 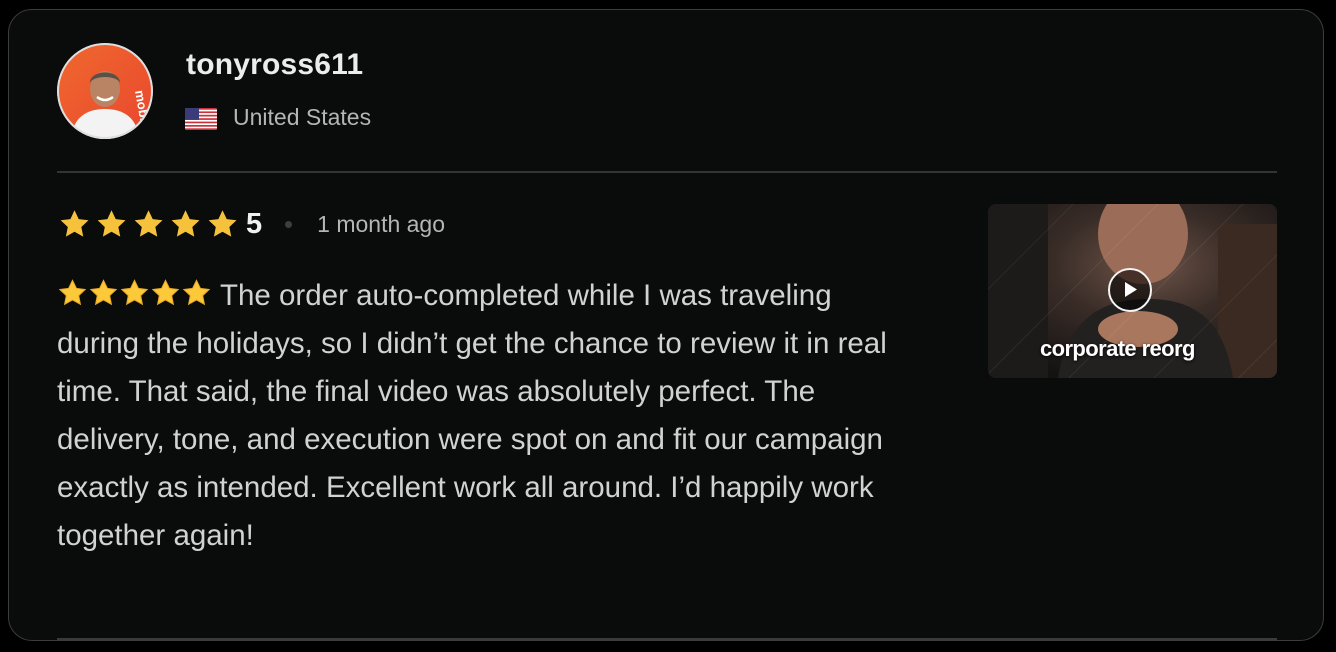 I want to click on us-flag-icon, so click(x=201, y=119).